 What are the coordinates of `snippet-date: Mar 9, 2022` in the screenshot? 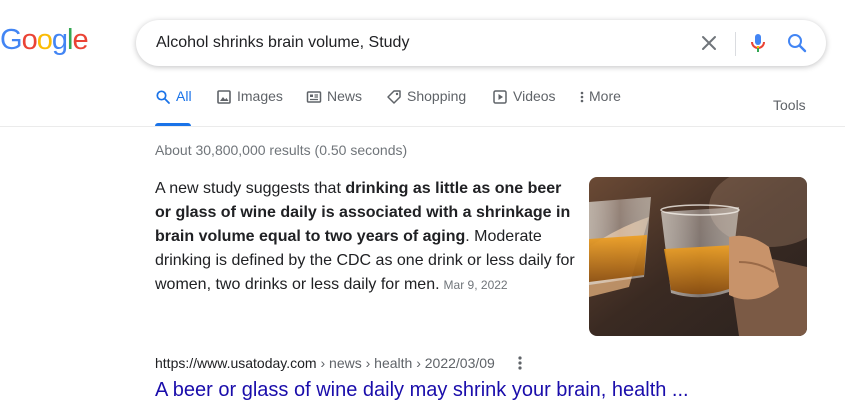 It's located at (475, 285).